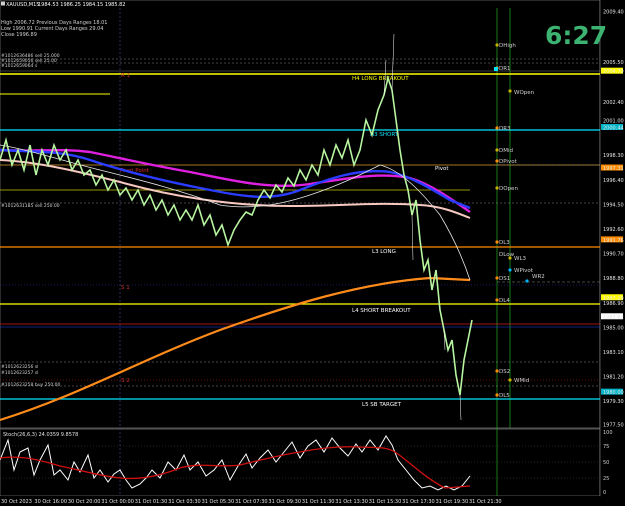 The image size is (625, 506). What do you see at coordinates (505, 69) in the screenshot?
I see `marker-dr1: DR1` at bounding box center [505, 69].